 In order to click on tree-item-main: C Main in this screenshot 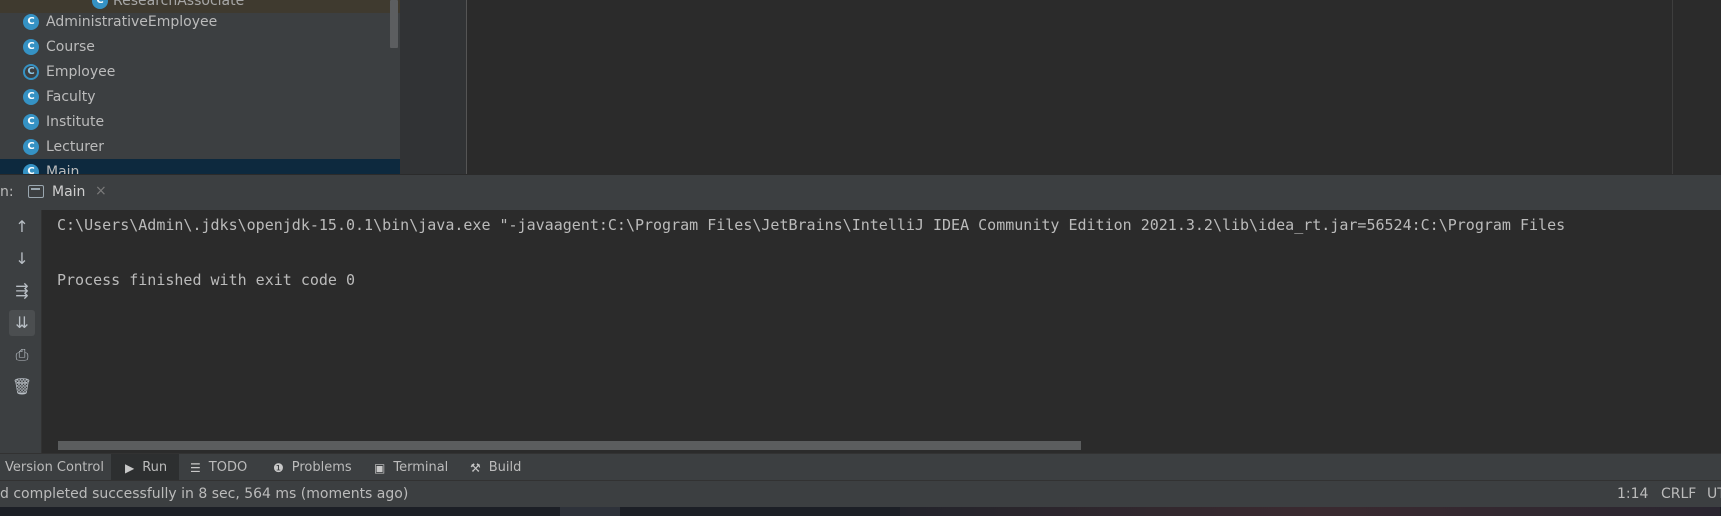, I will do `click(200, 166)`.